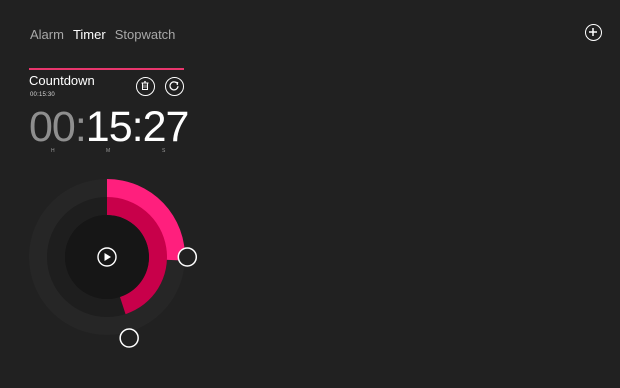  What do you see at coordinates (113, 263) in the screenshot?
I see `timer-dial` at bounding box center [113, 263].